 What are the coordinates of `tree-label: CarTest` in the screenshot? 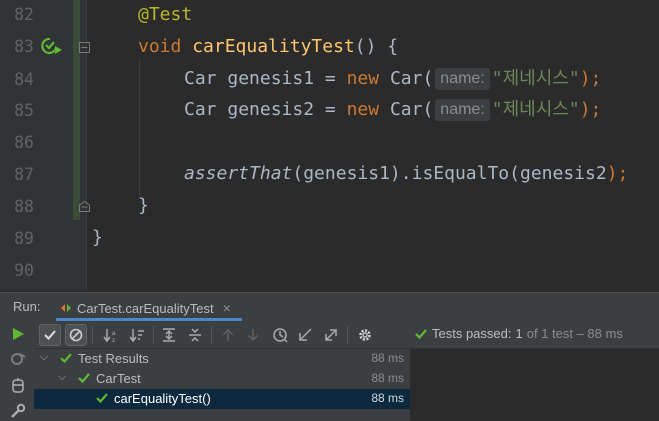 It's located at (118, 378).